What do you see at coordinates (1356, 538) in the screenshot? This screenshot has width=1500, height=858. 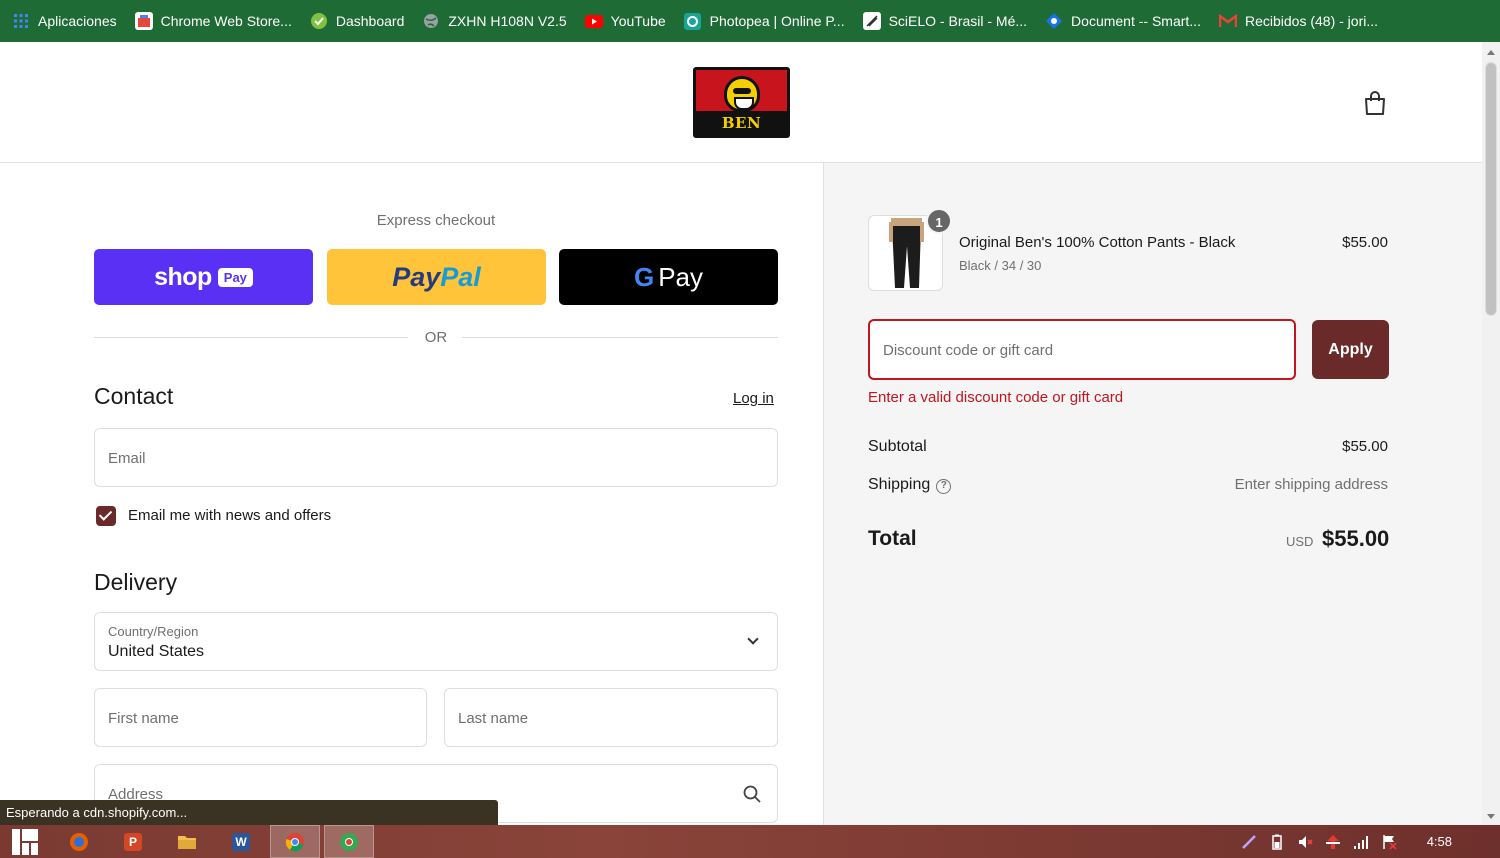 I see `total-value: $55.00` at bounding box center [1356, 538].